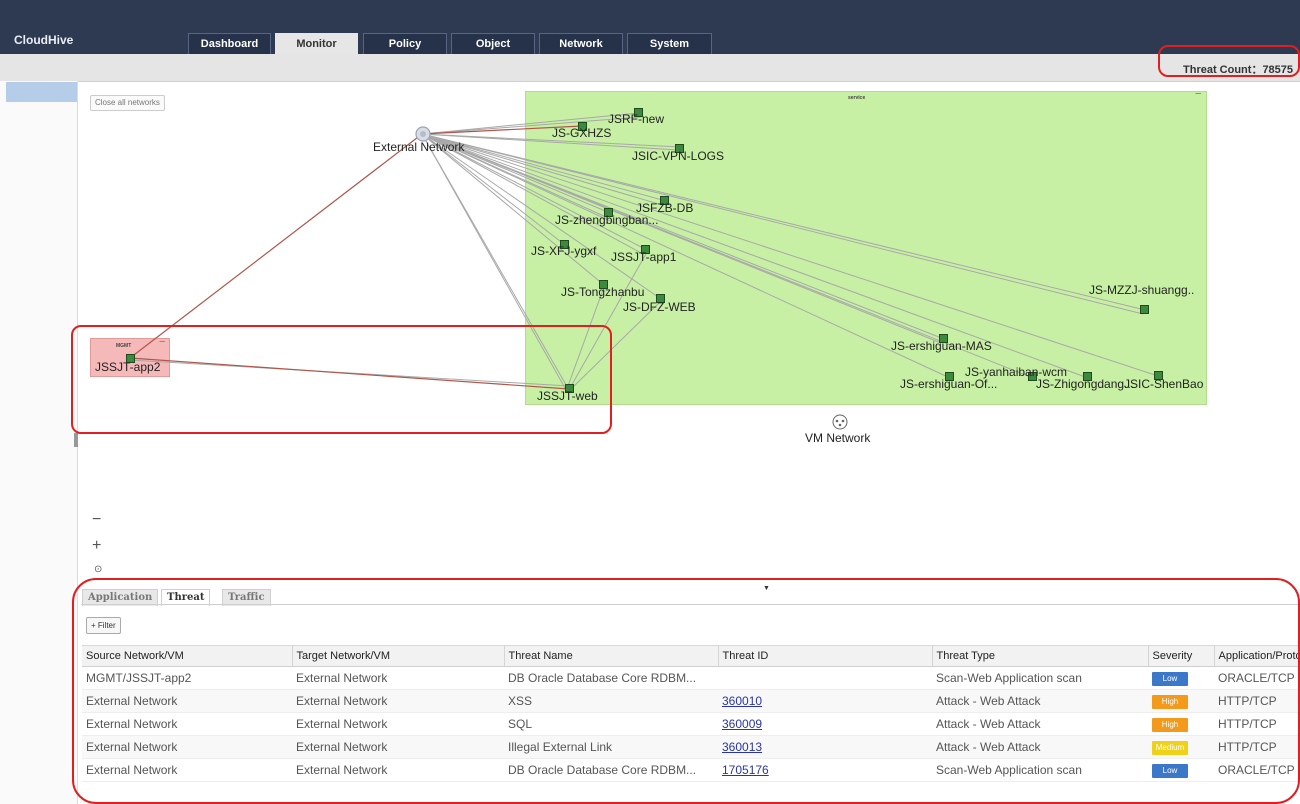 This screenshot has width=1300, height=804. What do you see at coordinates (128, 367) in the screenshot?
I see `vm-label-jssjt-app2: JSSJT-app2` at bounding box center [128, 367].